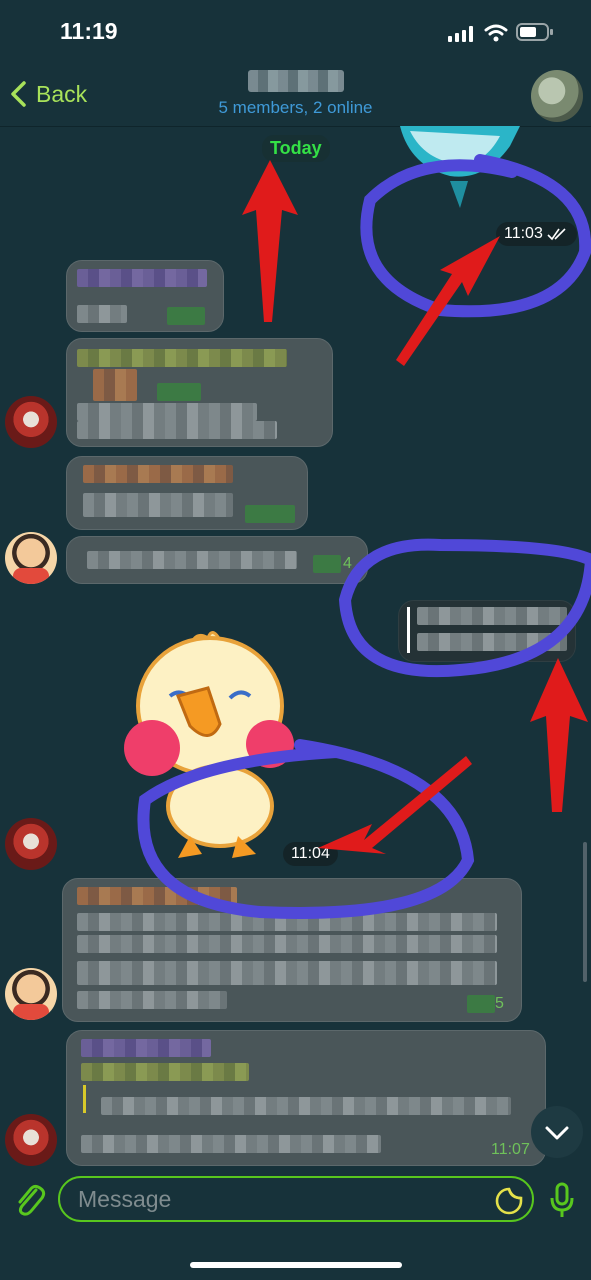  Describe the element at coordinates (562, 1201) in the screenshot. I see `microphone-icon` at that location.